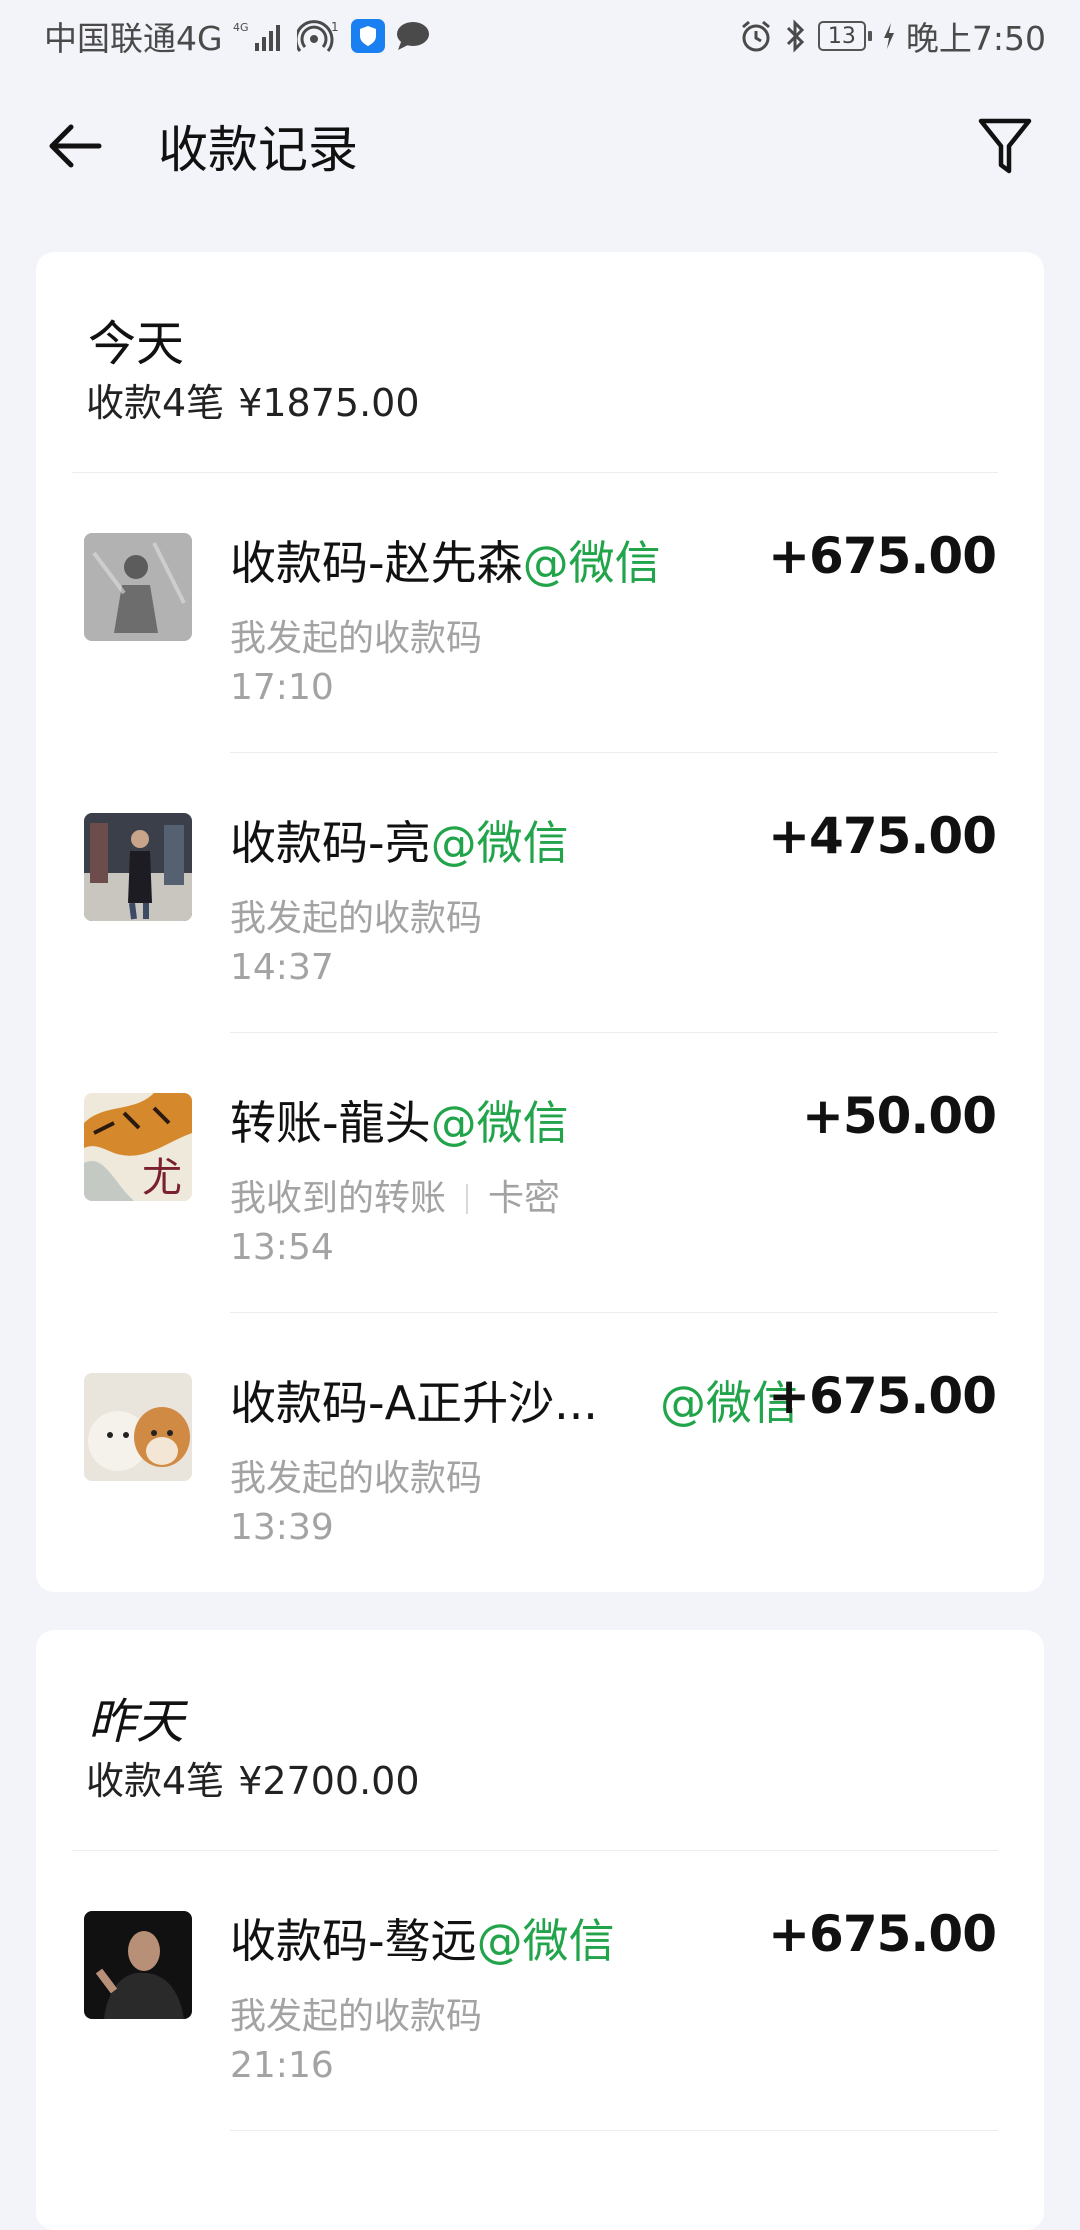 This screenshot has height=2230, width=1080. What do you see at coordinates (614, 2130) in the screenshot?
I see `divider` at bounding box center [614, 2130].